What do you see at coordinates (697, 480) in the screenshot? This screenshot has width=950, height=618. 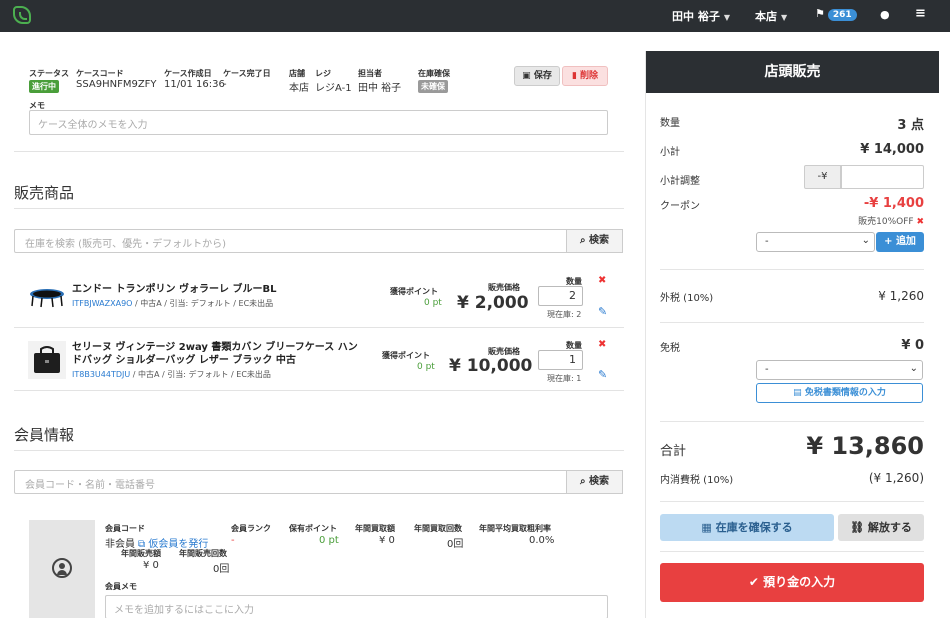 I see `incl-tax-label: 内消費税 (10%)` at bounding box center [697, 480].